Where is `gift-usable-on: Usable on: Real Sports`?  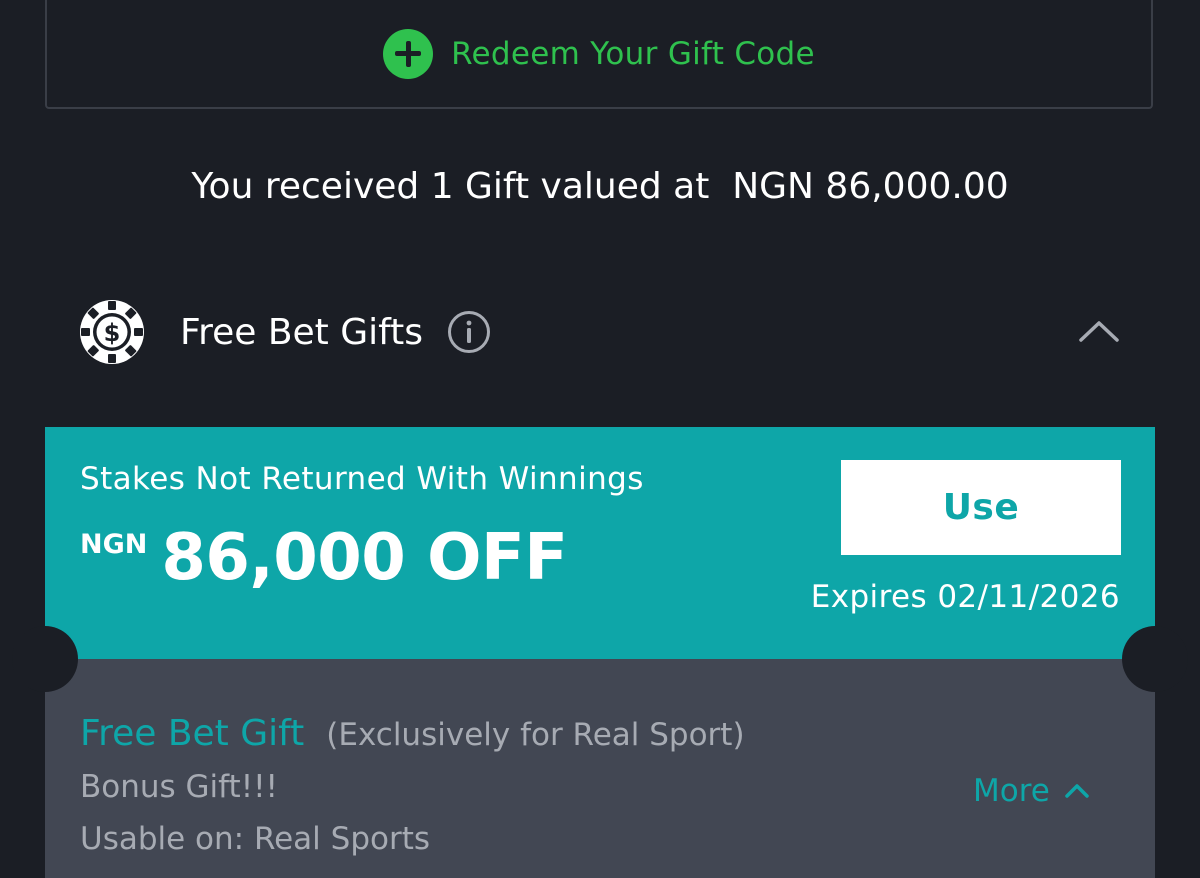 gift-usable-on: Usable on: Real Sports is located at coordinates (255, 839).